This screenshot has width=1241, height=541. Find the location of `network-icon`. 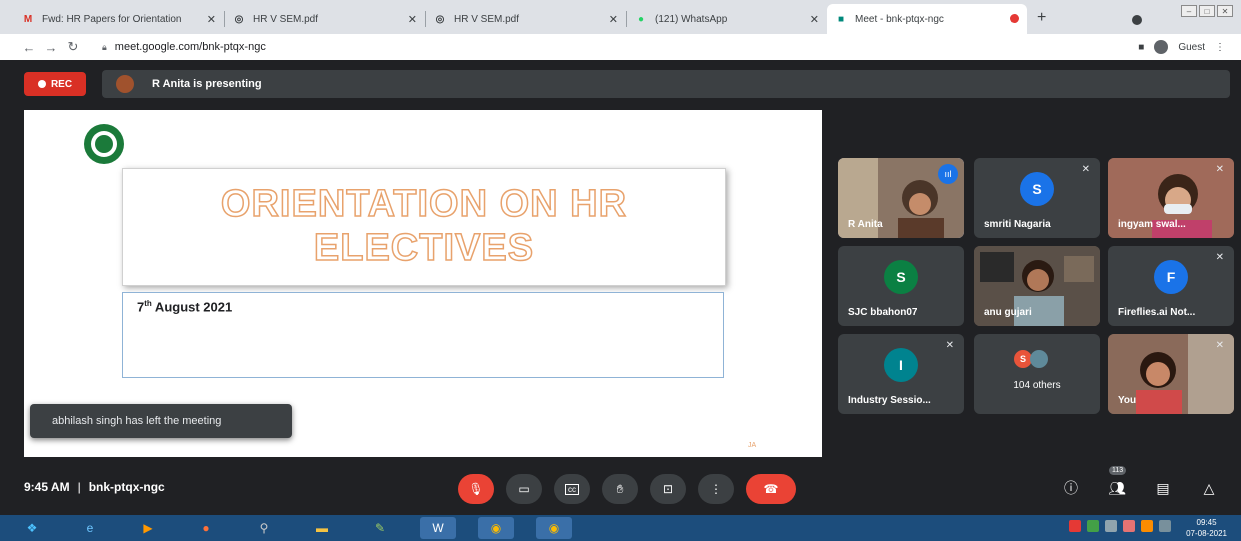

network-icon is located at coordinates (1129, 526).